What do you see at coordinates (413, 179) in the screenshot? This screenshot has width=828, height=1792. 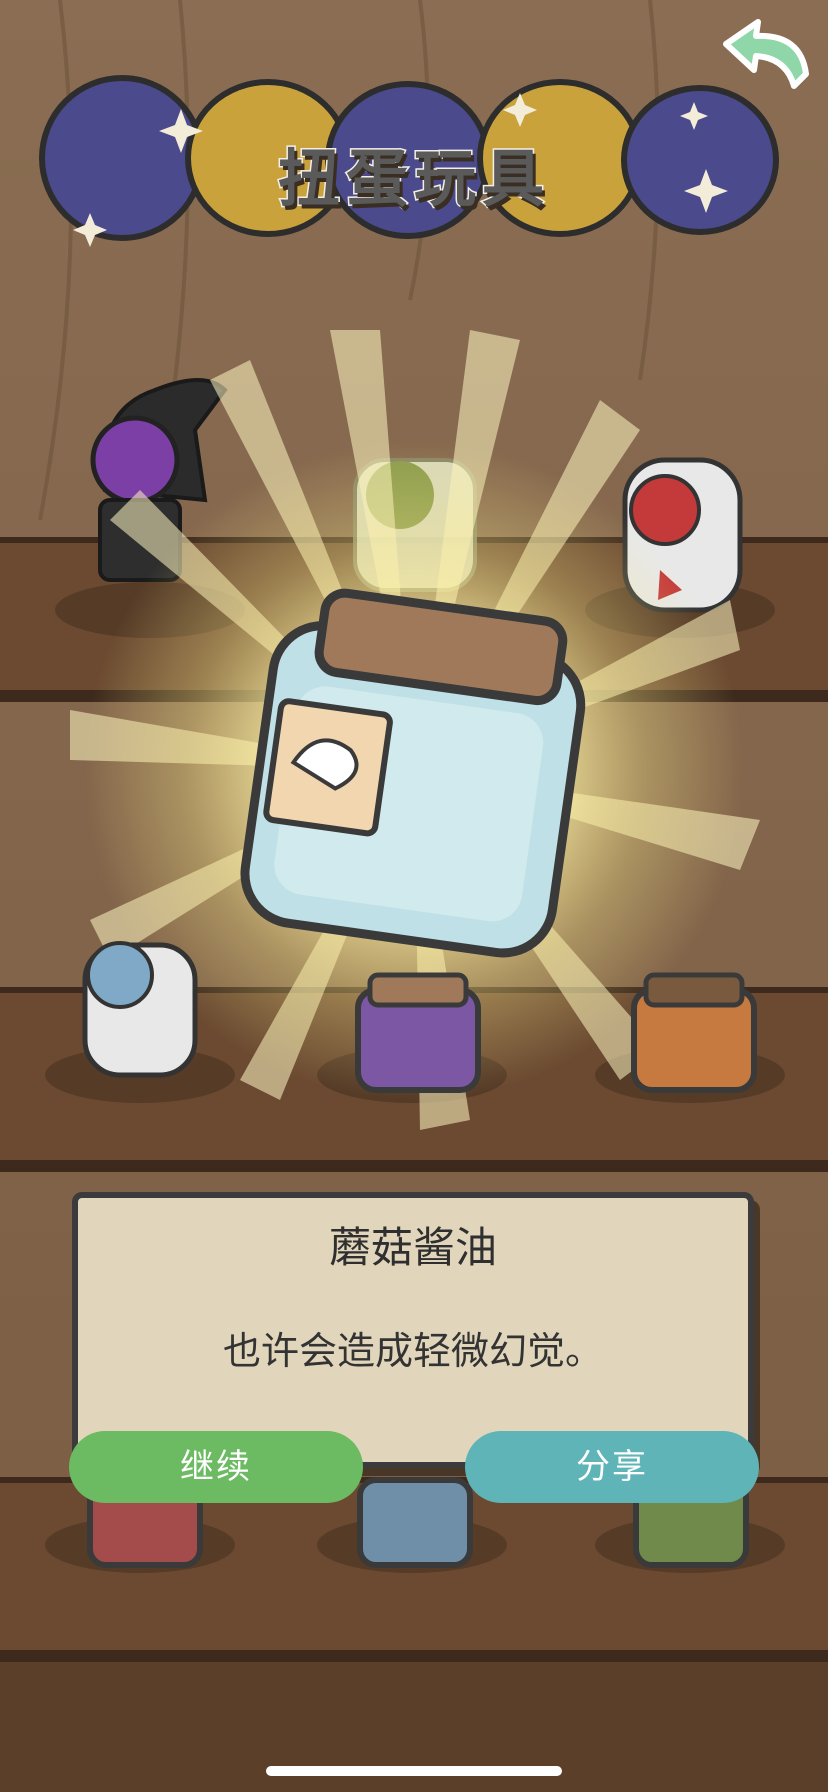 I see `page-title: 扭蛋玩具` at bounding box center [413, 179].